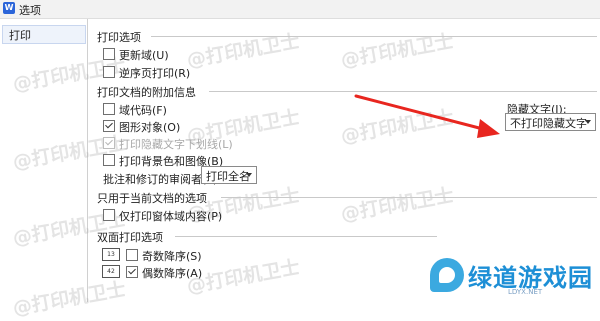 This screenshot has width=600, height=321. Describe the element at coordinates (109, 72) in the screenshot. I see `reverse-order-checkbox` at that location.